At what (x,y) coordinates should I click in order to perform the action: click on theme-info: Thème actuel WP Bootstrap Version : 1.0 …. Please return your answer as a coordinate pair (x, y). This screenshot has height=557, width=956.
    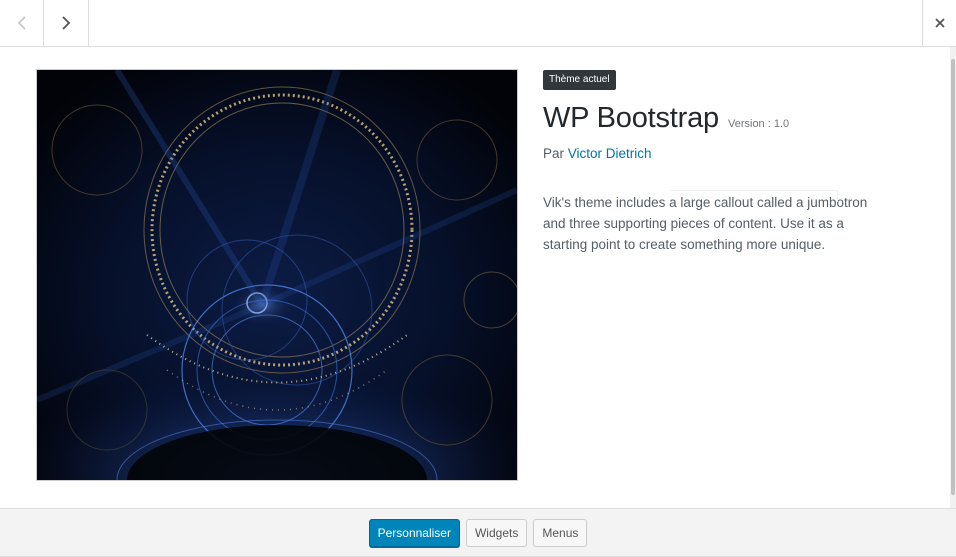
    Looking at the image, I should click on (723, 162).